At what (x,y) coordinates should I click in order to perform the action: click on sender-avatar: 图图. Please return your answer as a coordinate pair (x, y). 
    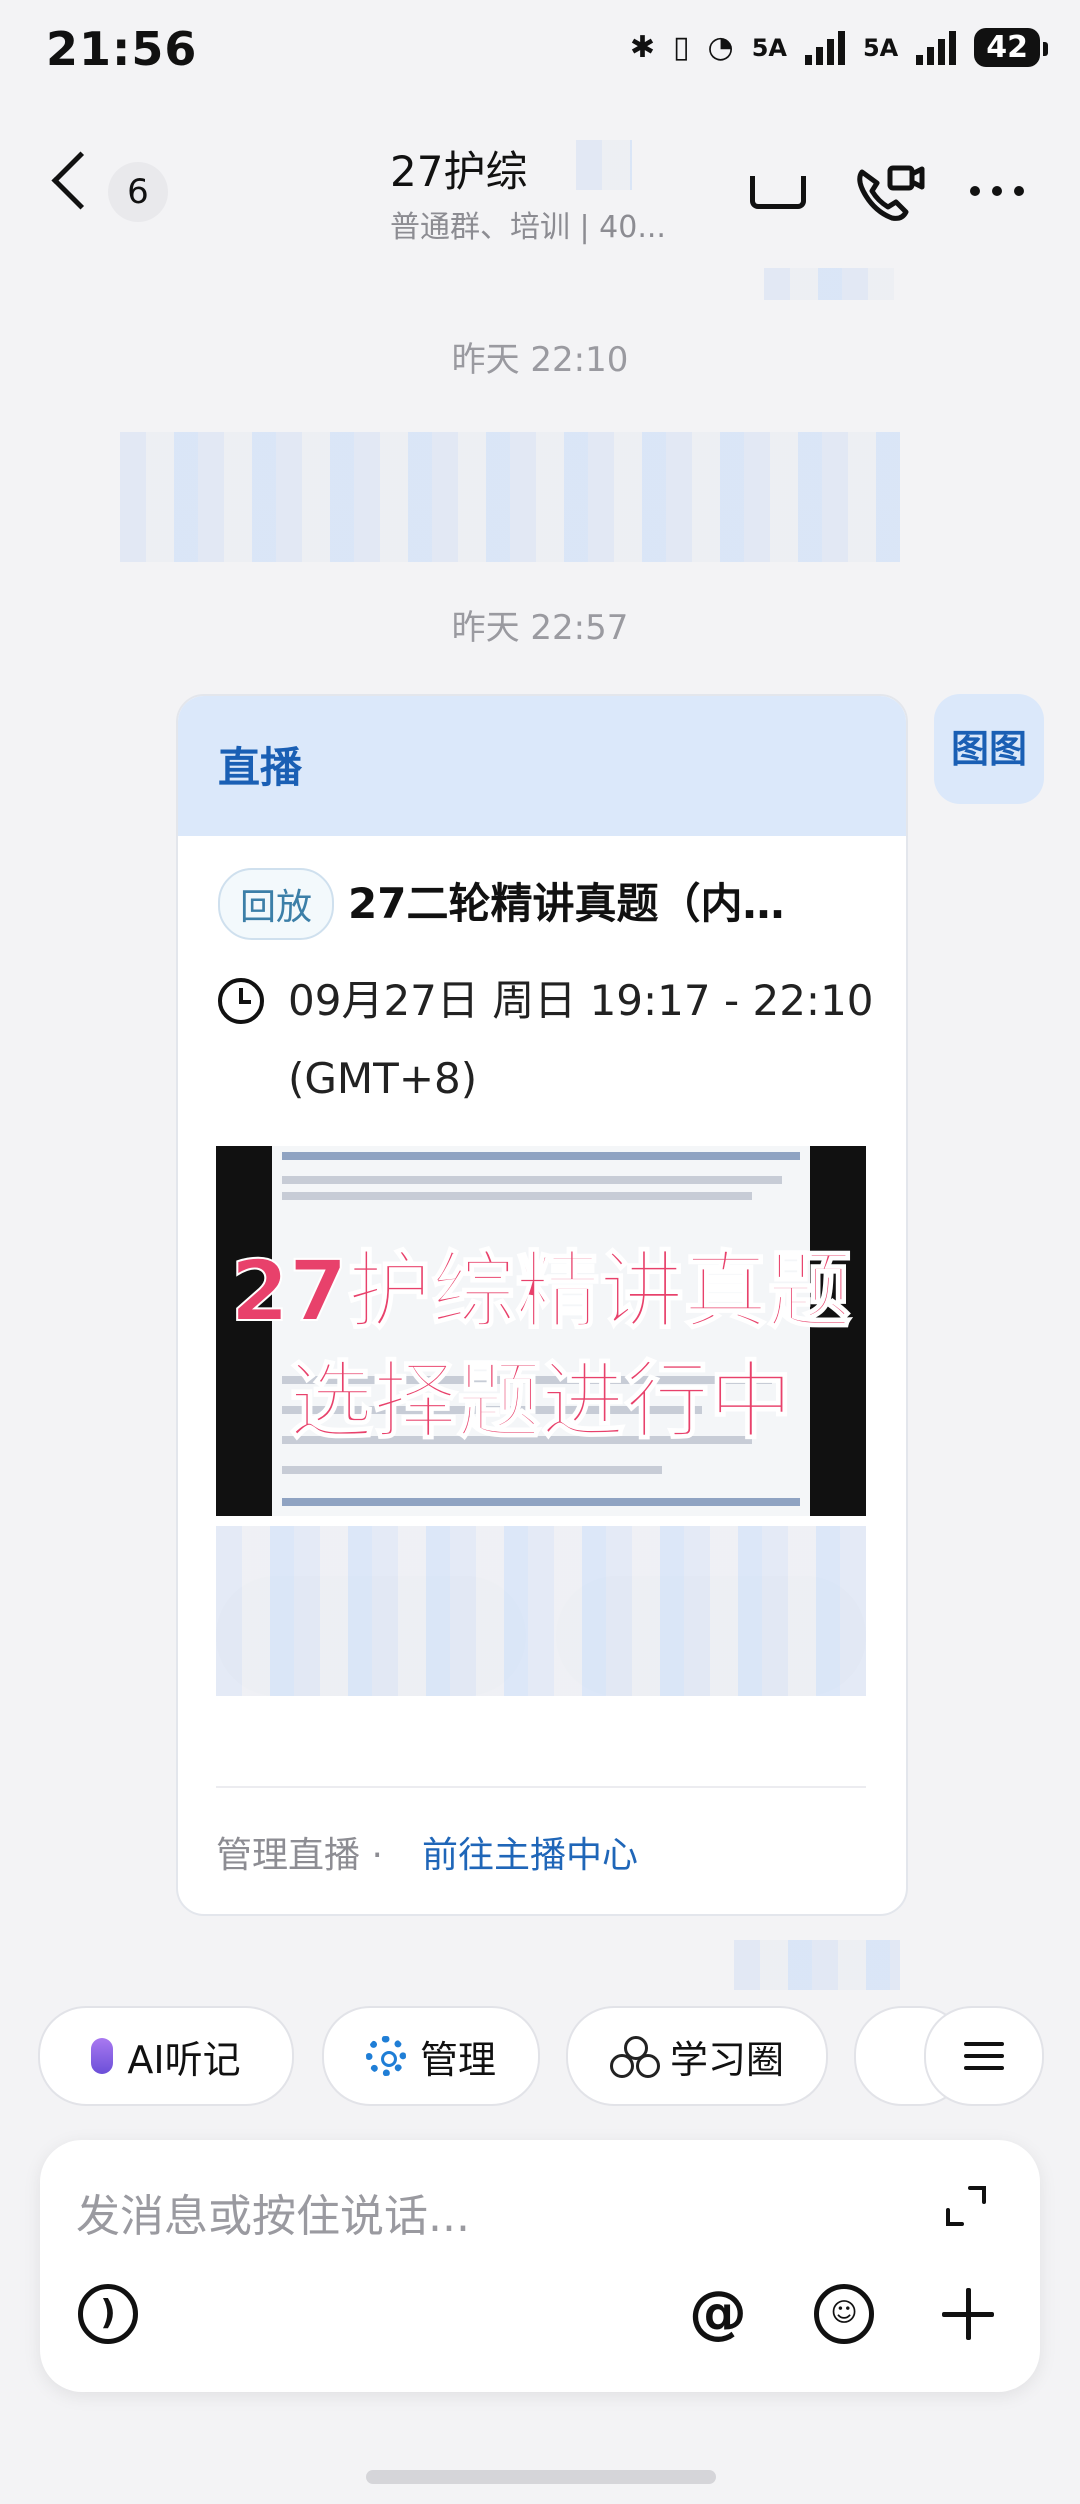
    Looking at the image, I should click on (989, 749).